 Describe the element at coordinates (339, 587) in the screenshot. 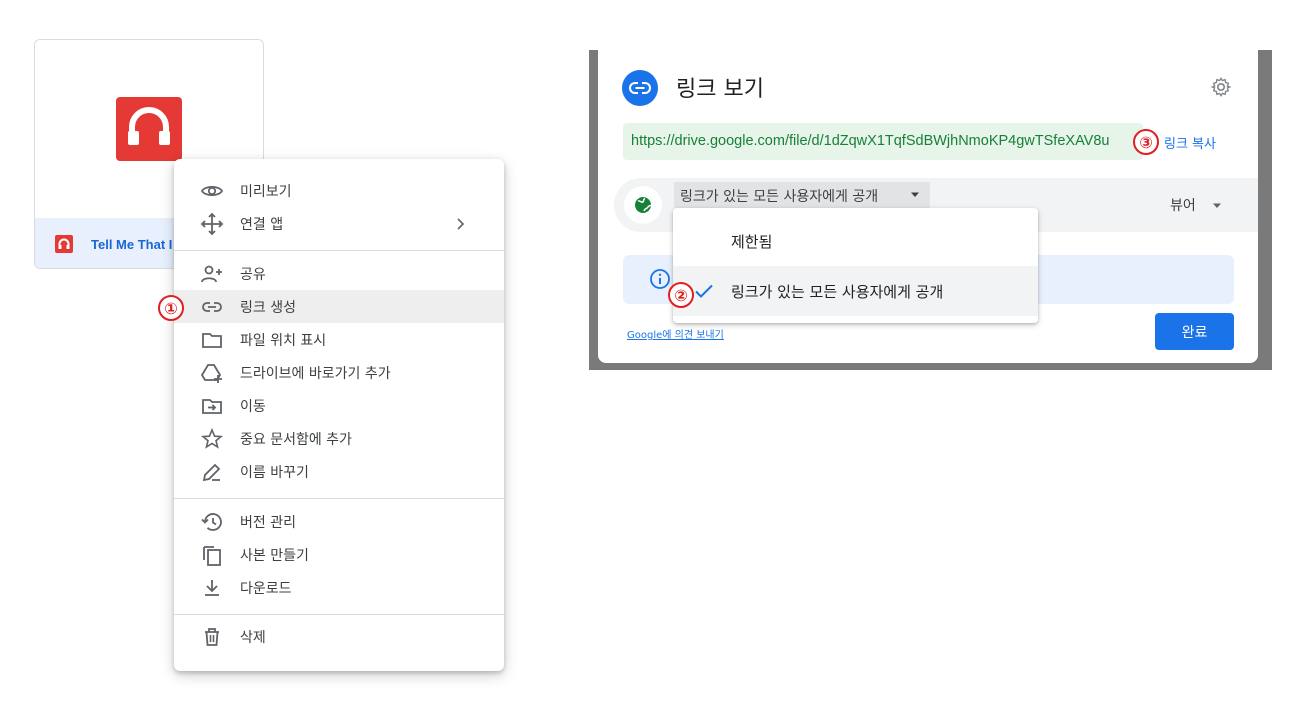

I see `menu-item-download: 다운로드` at that location.